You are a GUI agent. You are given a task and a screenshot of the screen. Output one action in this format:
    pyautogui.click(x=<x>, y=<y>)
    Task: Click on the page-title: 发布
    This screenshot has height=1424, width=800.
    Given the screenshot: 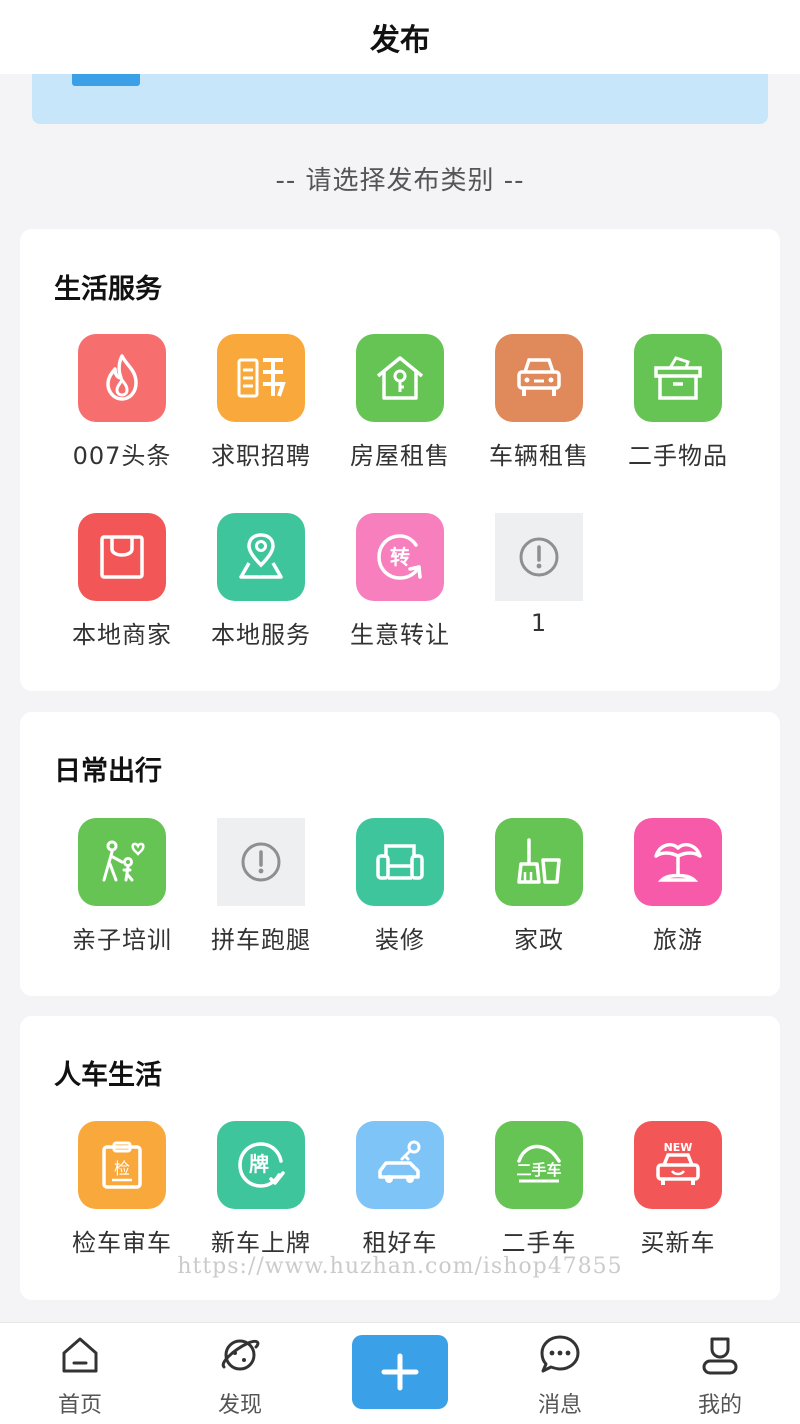 What is the action you would take?
    pyautogui.click(x=400, y=40)
    